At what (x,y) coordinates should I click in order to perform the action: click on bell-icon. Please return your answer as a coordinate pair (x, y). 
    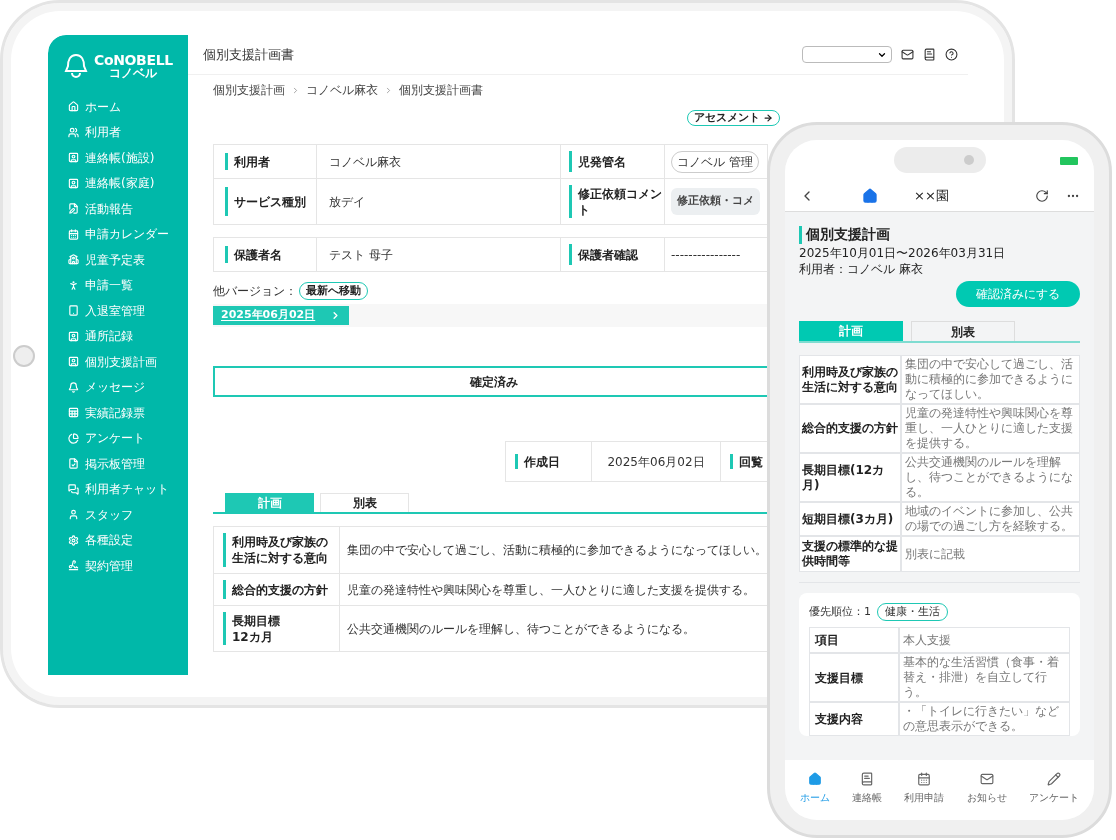
    Looking at the image, I should click on (73, 387).